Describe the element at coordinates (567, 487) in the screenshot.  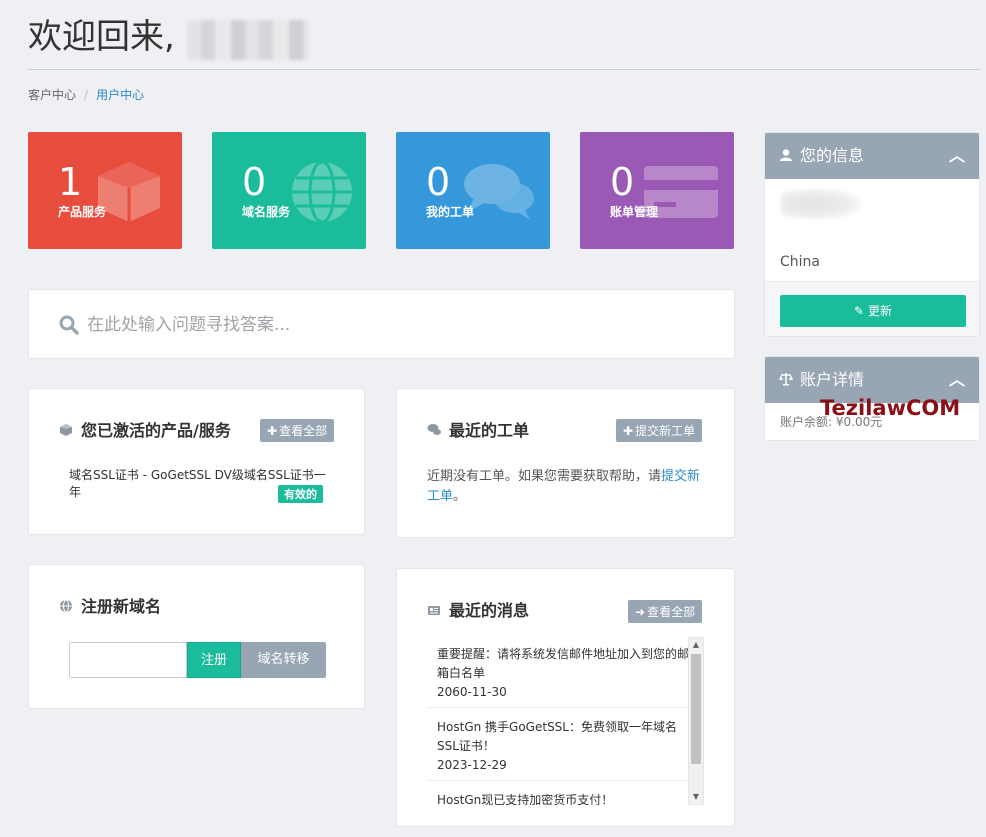
I see `no-tickets-message: 近期没有工单。如果您需要获取帮助，请提交新工单。` at that location.